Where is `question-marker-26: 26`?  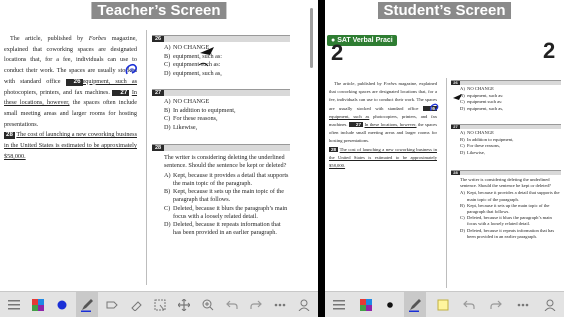 question-marker-26: 26 is located at coordinates (74, 82).